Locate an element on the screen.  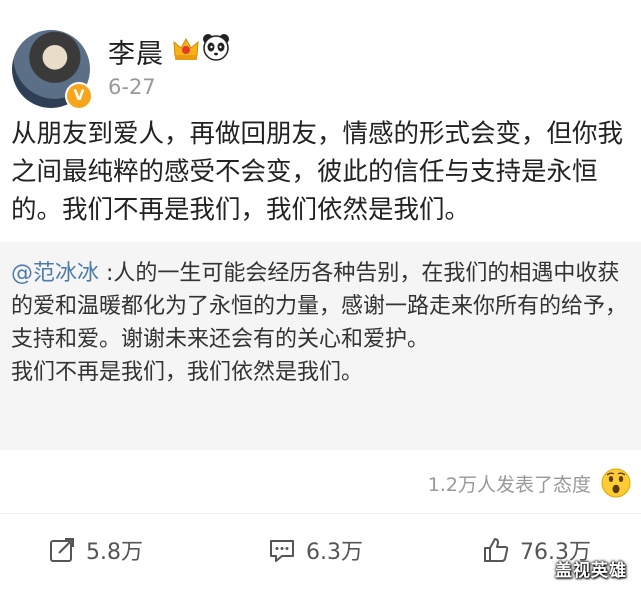
comment-count: 6.3万 is located at coordinates (334, 552).